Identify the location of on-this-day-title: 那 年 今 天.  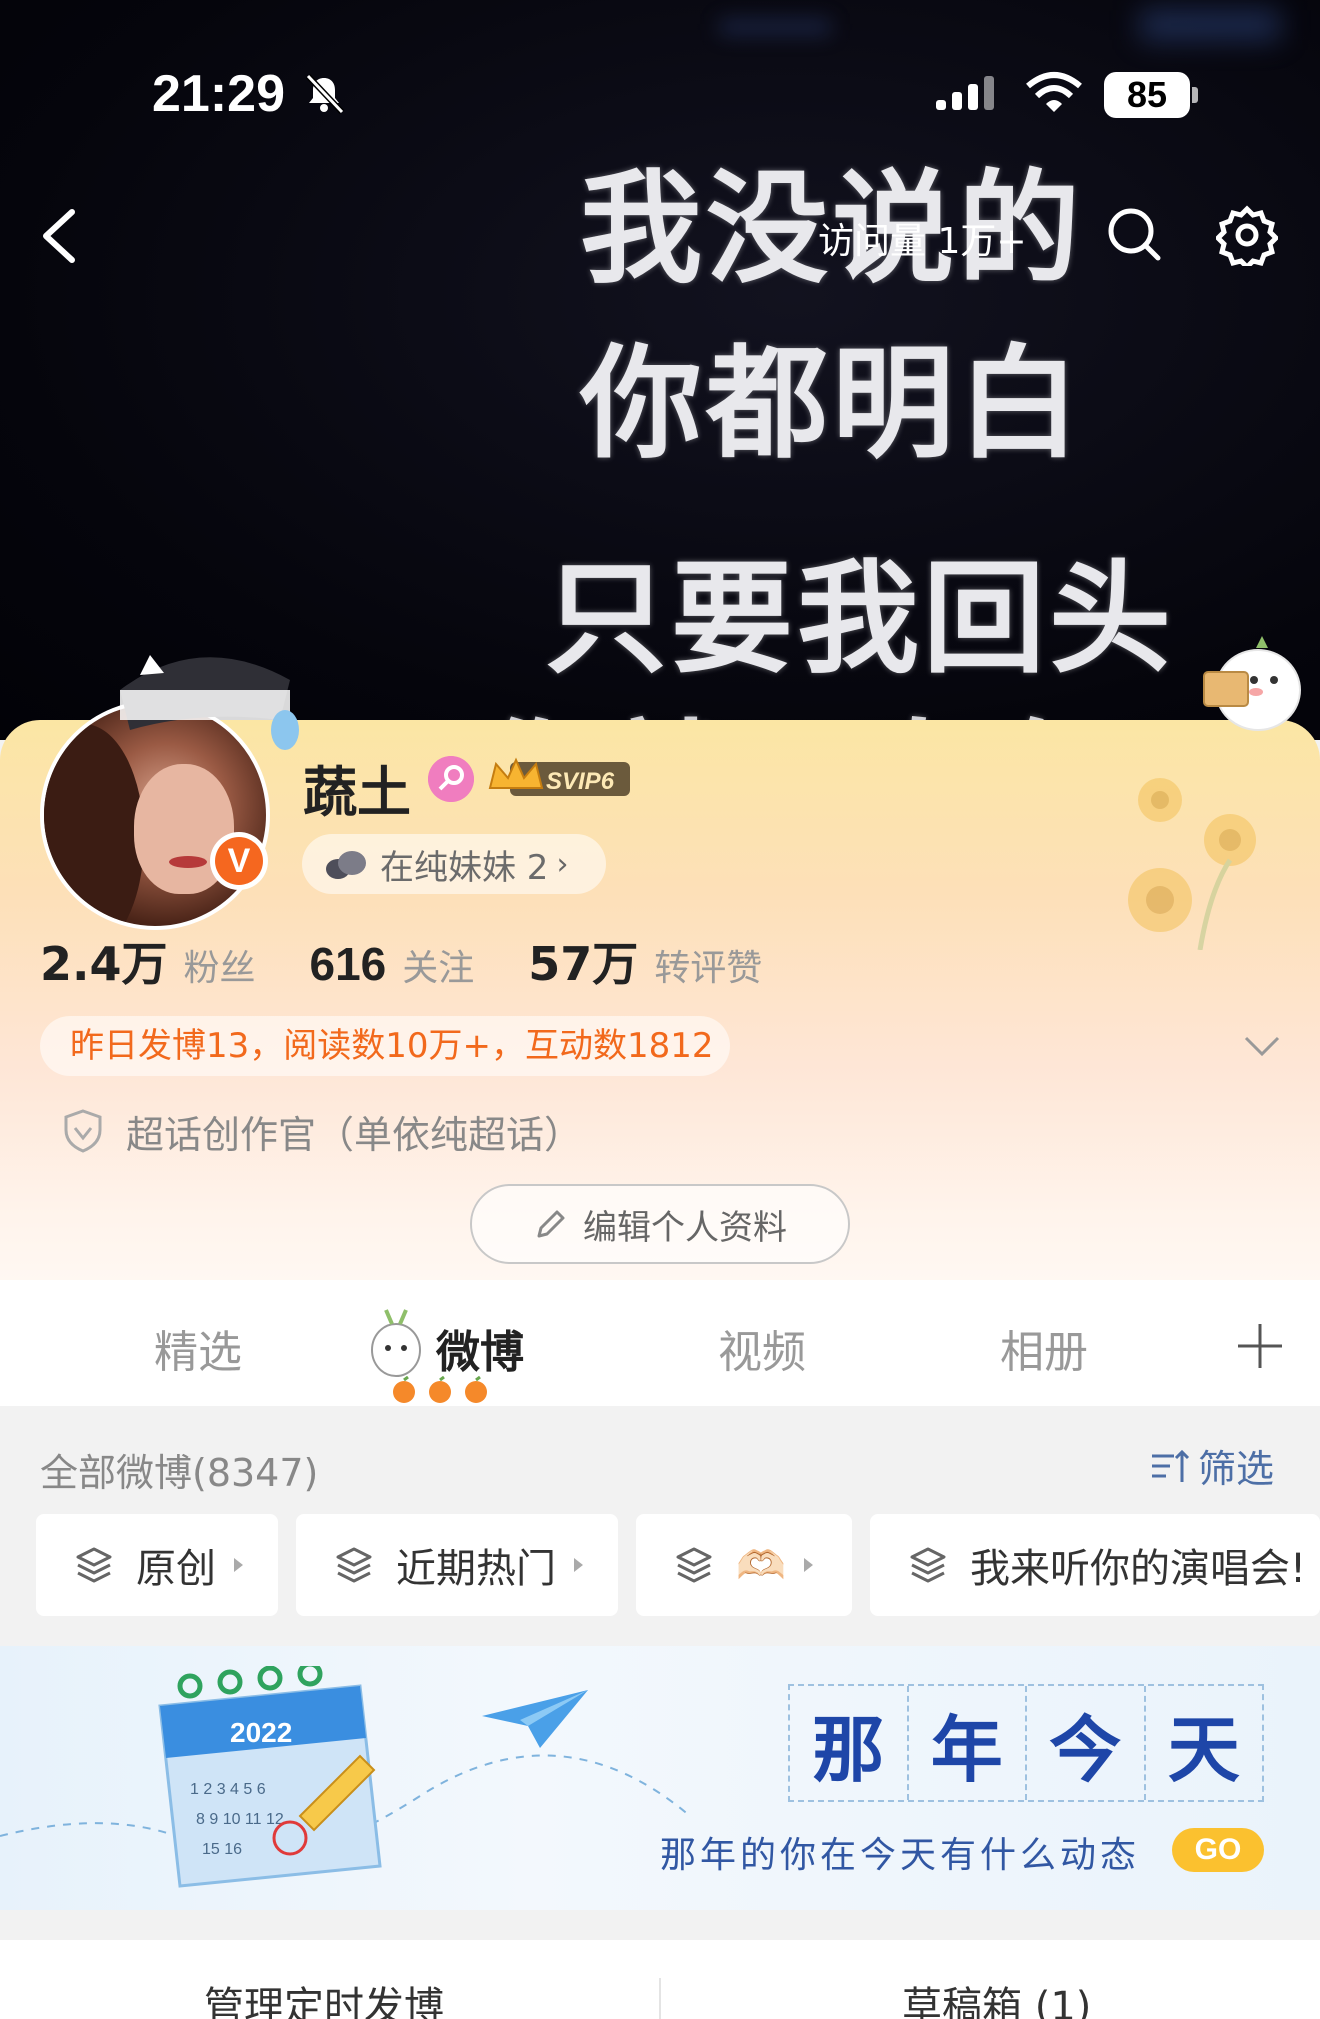
(1026, 1743).